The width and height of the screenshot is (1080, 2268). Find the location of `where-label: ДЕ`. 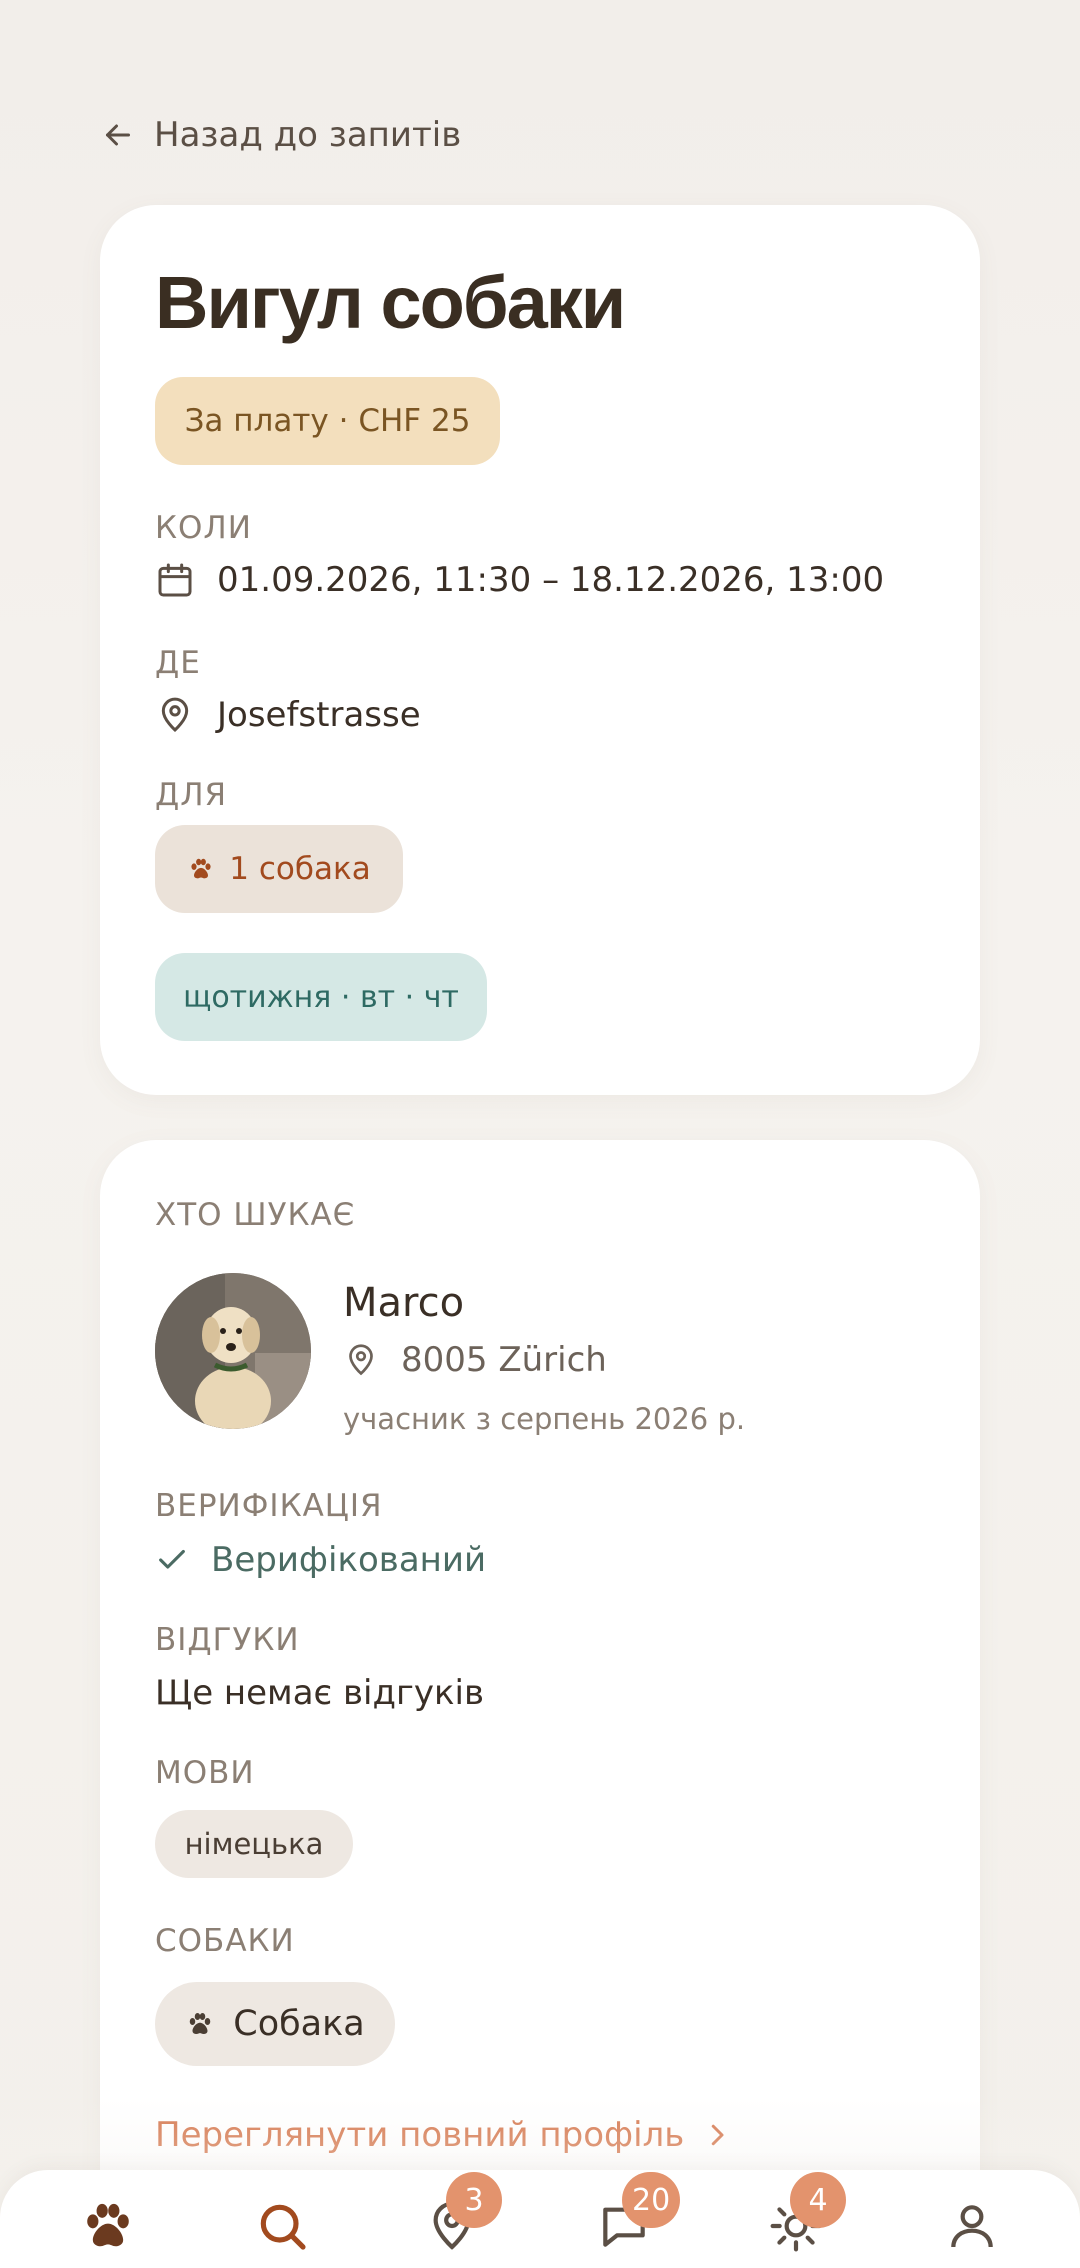

where-label: ДЕ is located at coordinates (178, 663).